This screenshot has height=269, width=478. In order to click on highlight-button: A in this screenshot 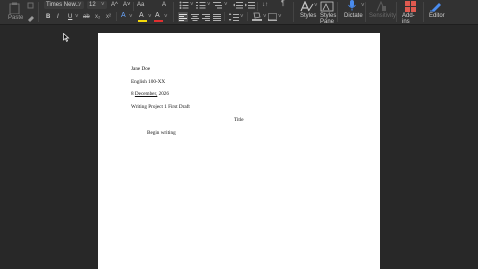, I will do `click(142, 17)`.